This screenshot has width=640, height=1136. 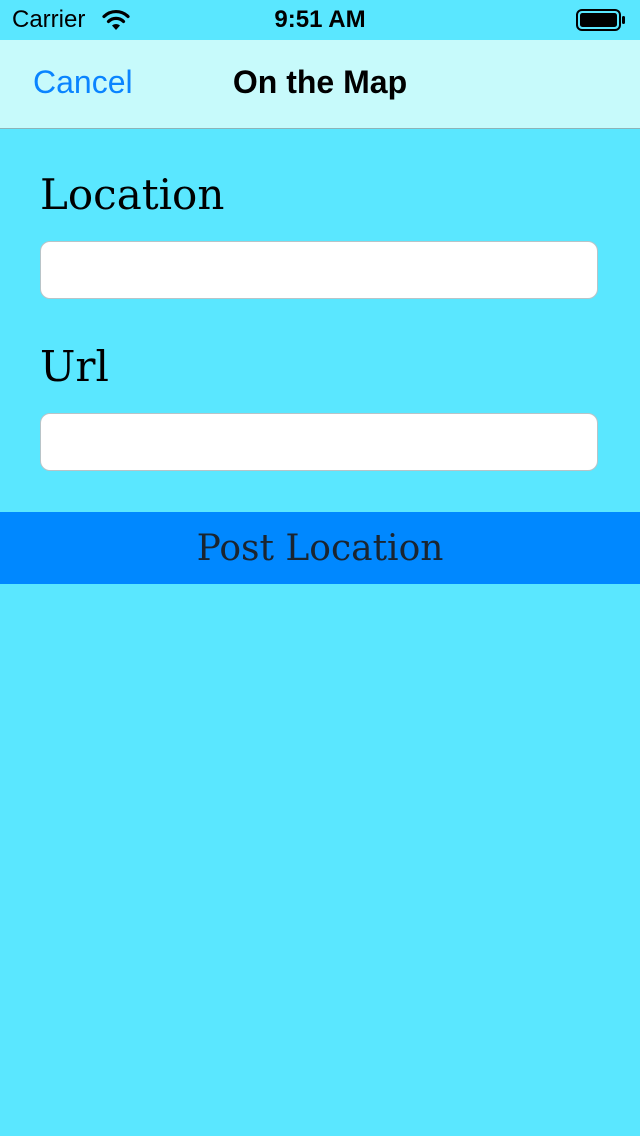 I want to click on post-location-label: Post Location, so click(x=320, y=548).